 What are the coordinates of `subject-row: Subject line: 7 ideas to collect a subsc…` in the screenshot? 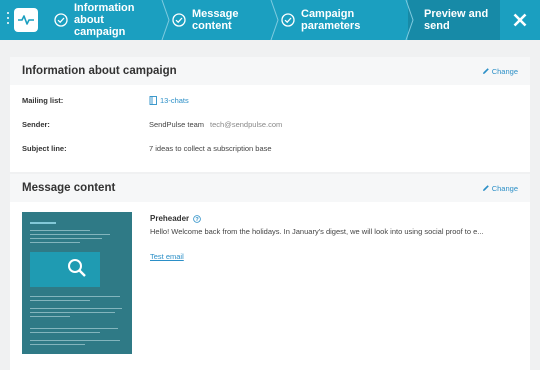 It's located at (147, 148).